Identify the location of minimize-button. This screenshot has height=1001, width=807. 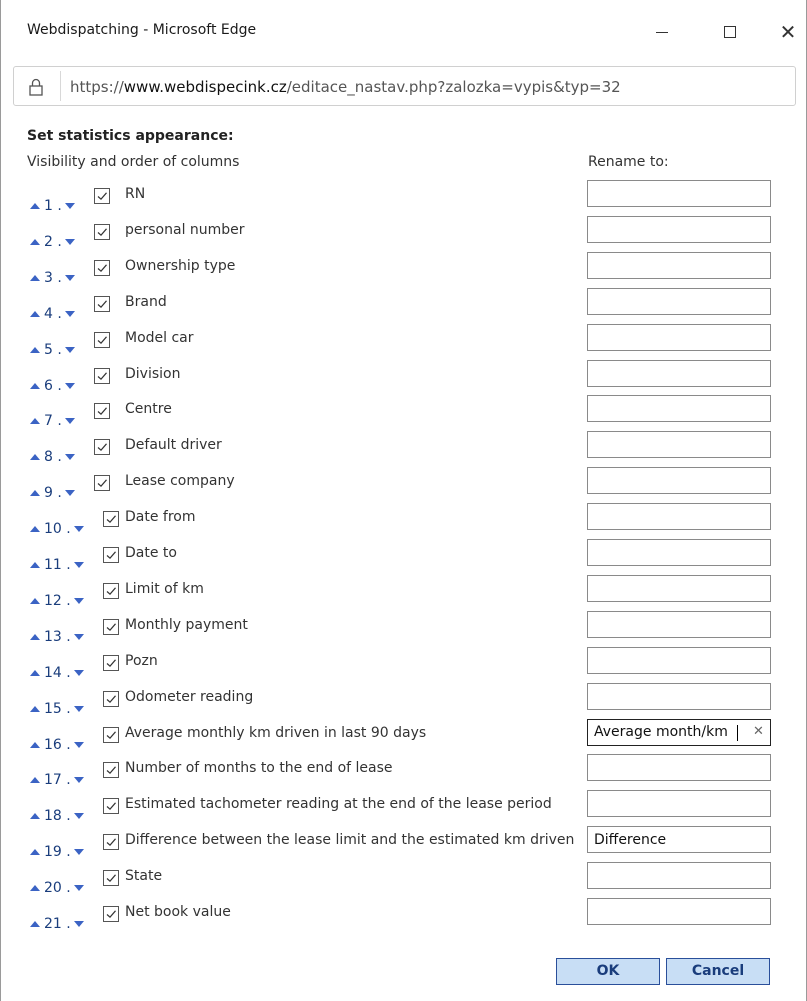
(662, 32).